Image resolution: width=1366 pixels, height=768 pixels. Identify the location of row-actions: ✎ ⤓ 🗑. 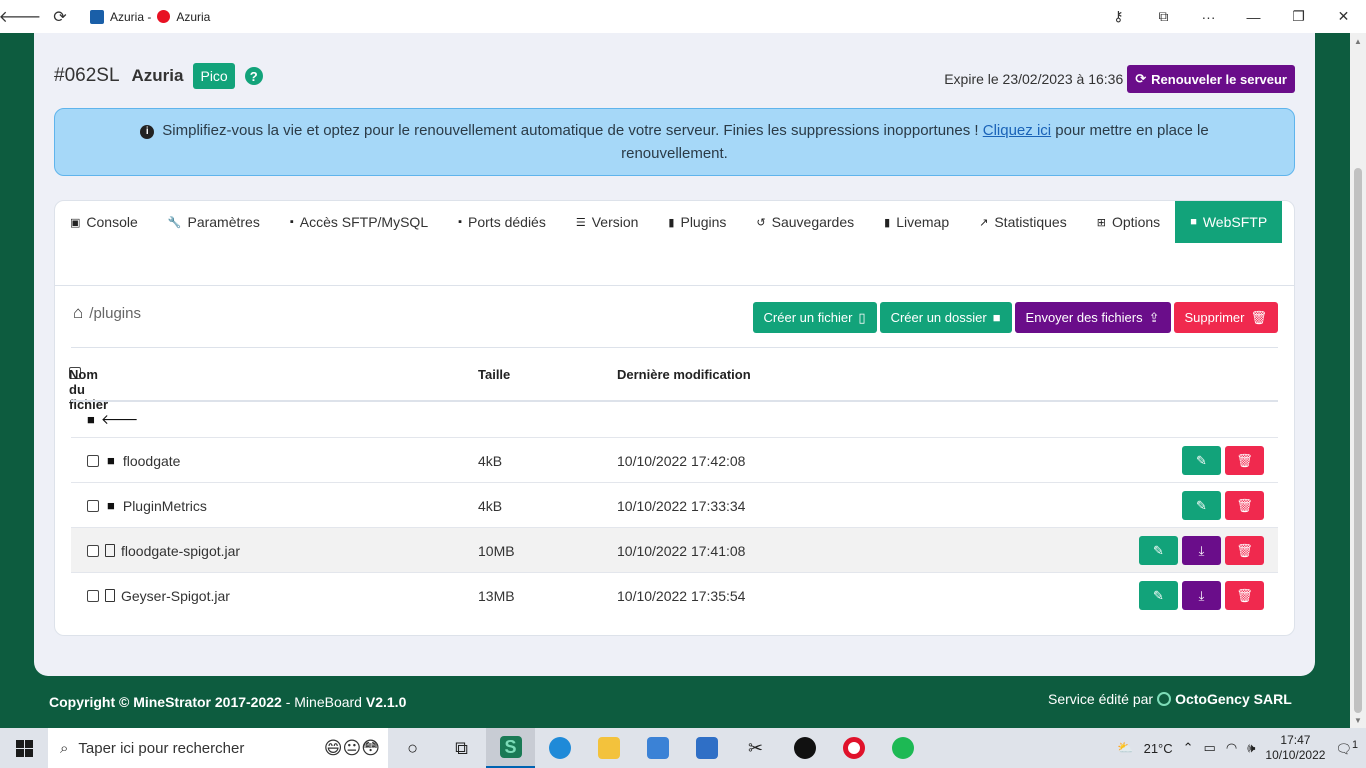
(1201, 550).